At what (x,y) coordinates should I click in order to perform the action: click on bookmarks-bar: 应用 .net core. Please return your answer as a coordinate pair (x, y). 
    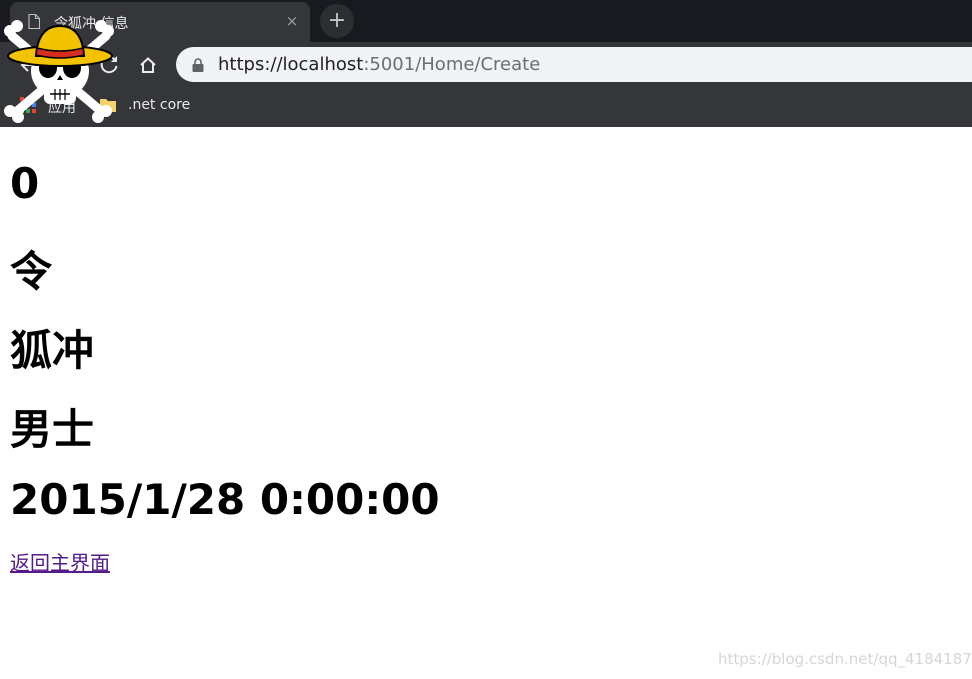
    Looking at the image, I should click on (486, 107).